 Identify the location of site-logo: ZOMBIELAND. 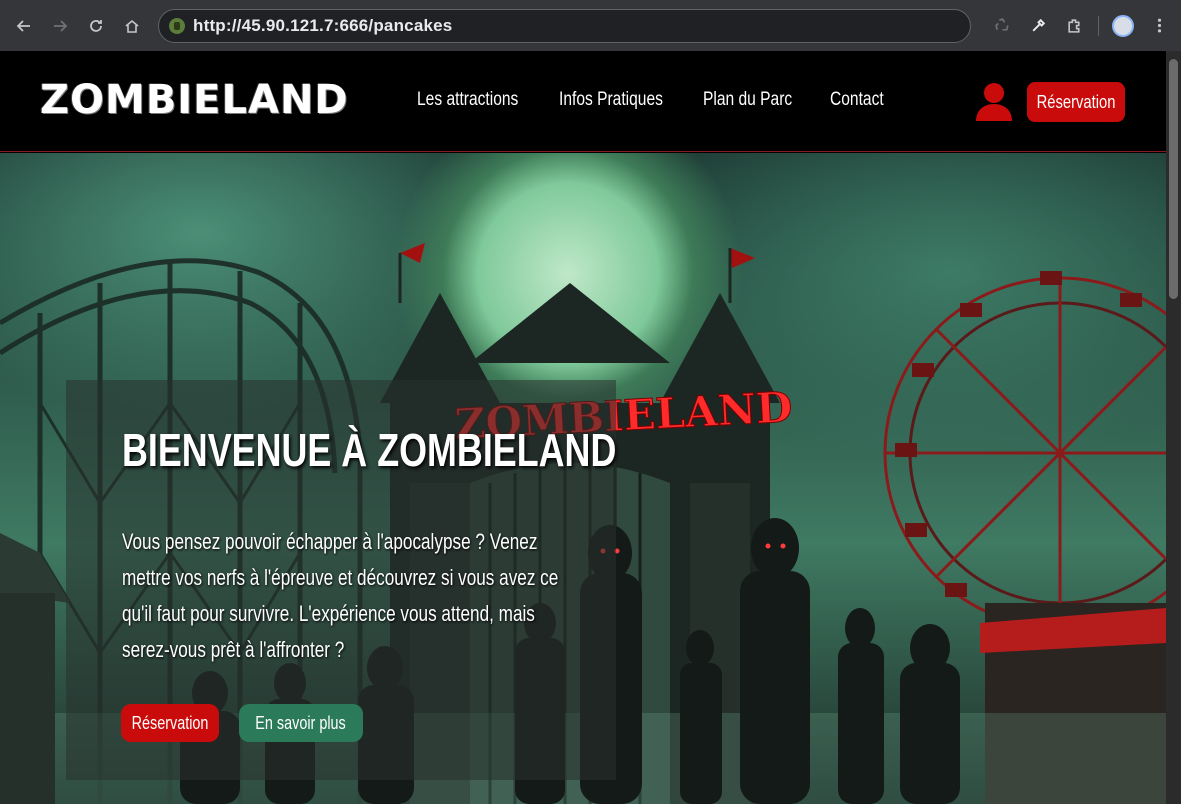
(194, 100).